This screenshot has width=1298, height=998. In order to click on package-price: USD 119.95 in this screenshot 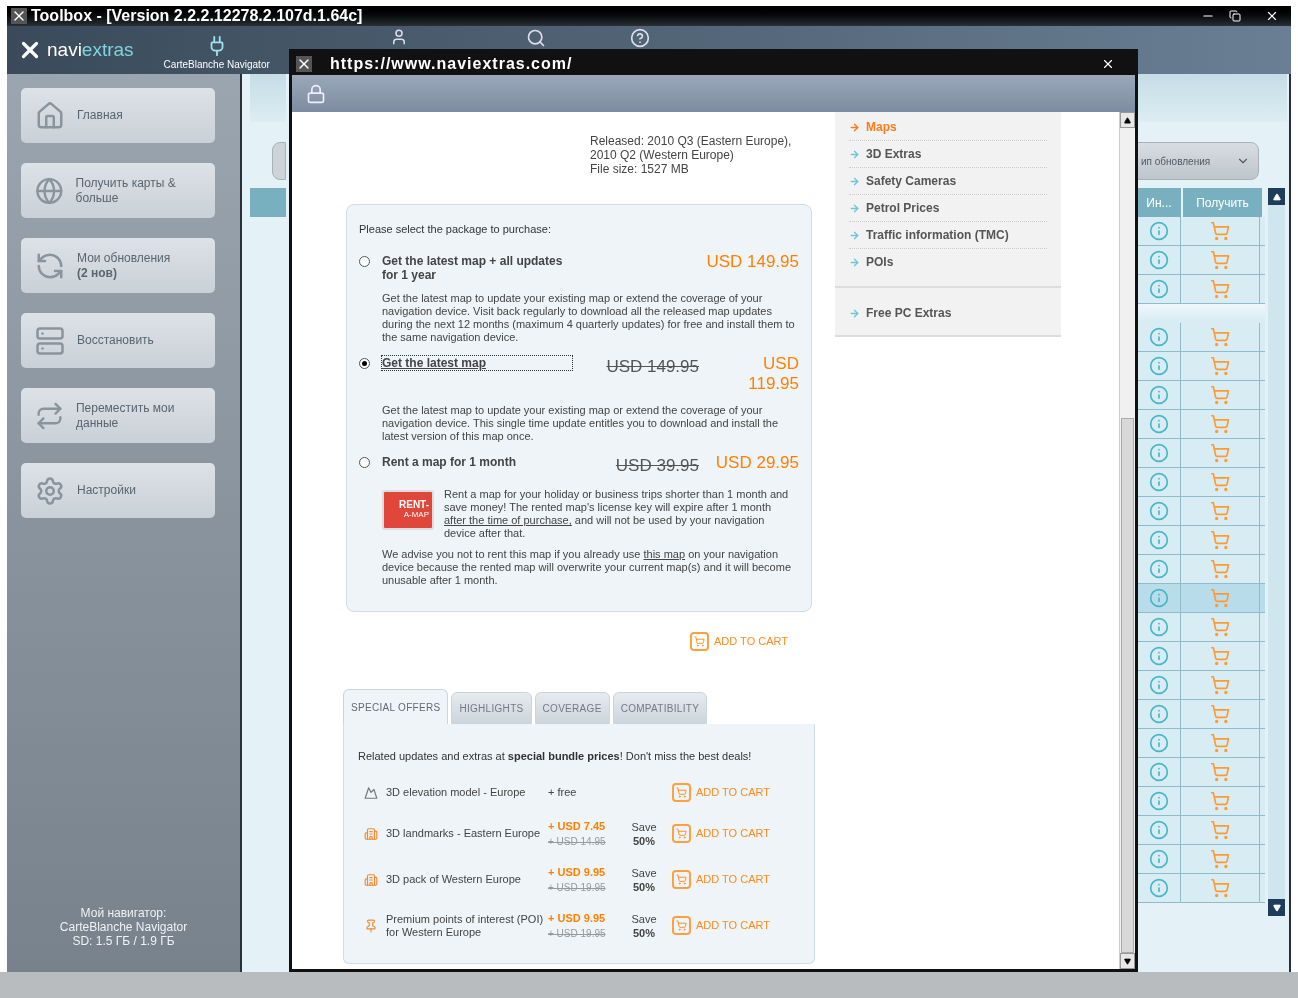, I will do `click(773, 373)`.